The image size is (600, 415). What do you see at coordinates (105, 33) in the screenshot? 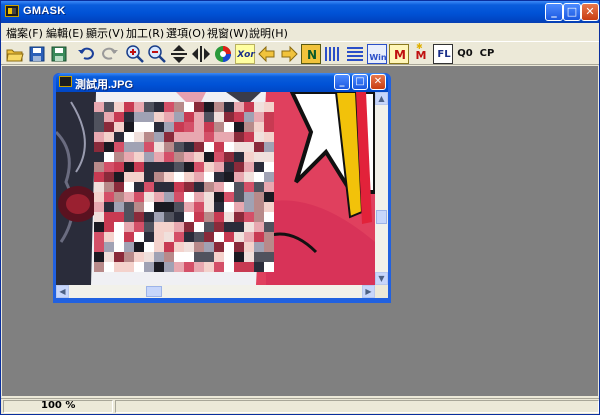
I see `menu-view: 顯示(V)` at bounding box center [105, 33].